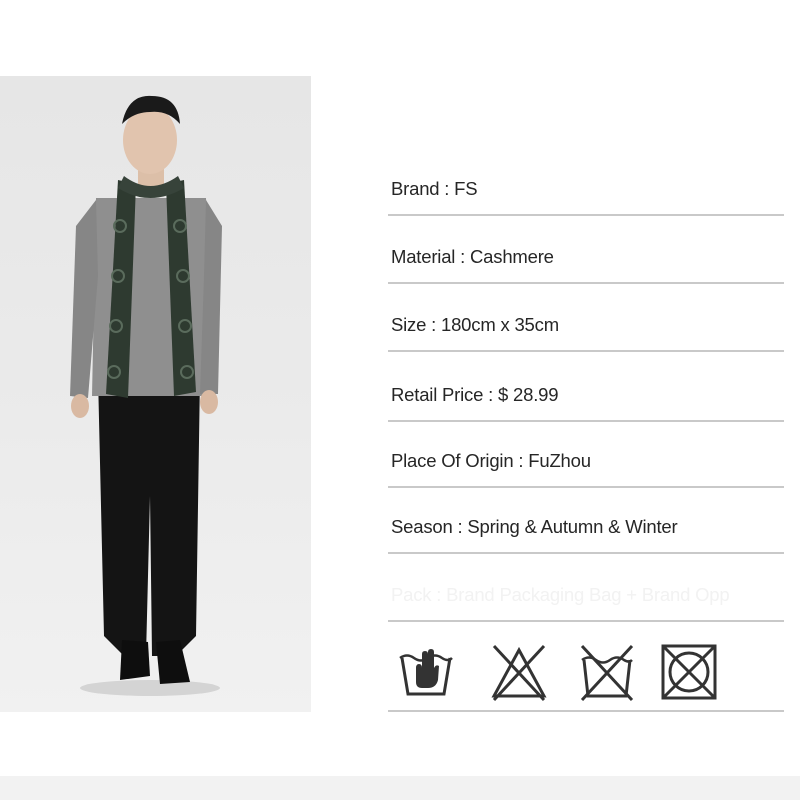 This screenshot has height=800, width=800. What do you see at coordinates (491, 460) in the screenshot?
I see `spec-place-of-origin-text: Place Of Origin : FuZhou` at bounding box center [491, 460].